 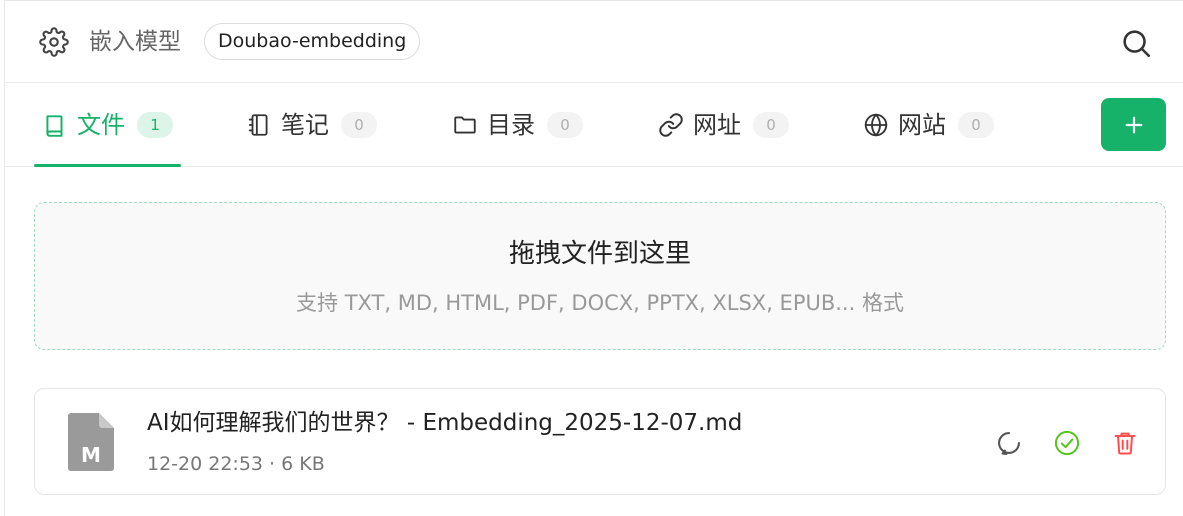 I want to click on tab-urls: 网址 0, so click(x=723, y=125).